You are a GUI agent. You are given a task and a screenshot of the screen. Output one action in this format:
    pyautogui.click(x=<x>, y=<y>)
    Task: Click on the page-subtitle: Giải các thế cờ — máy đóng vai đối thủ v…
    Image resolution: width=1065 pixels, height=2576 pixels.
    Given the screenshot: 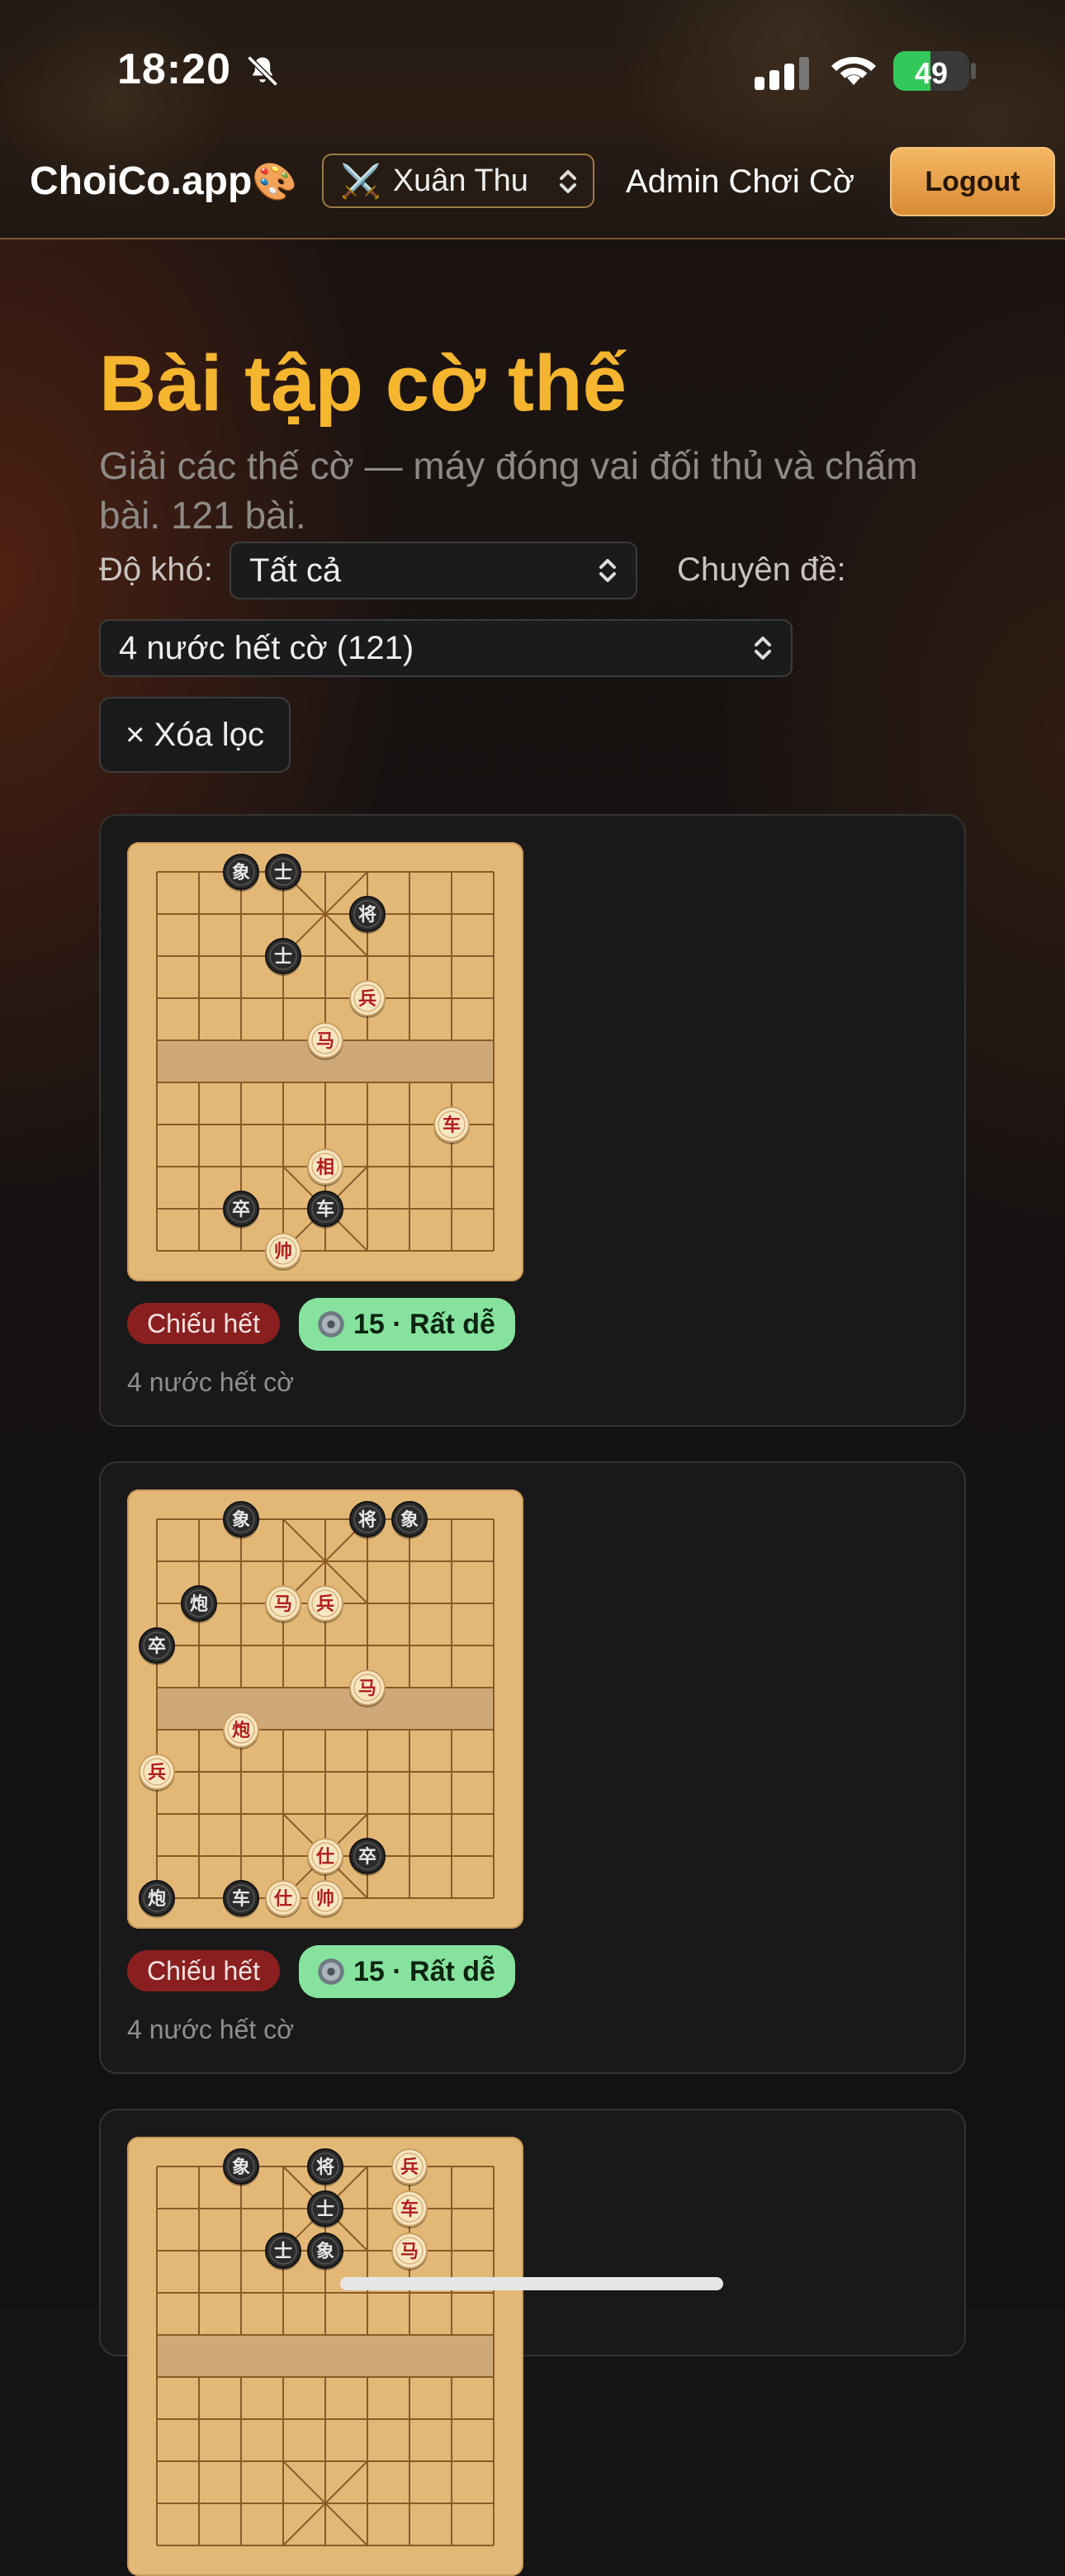 What is the action you would take?
    pyautogui.click(x=508, y=490)
    